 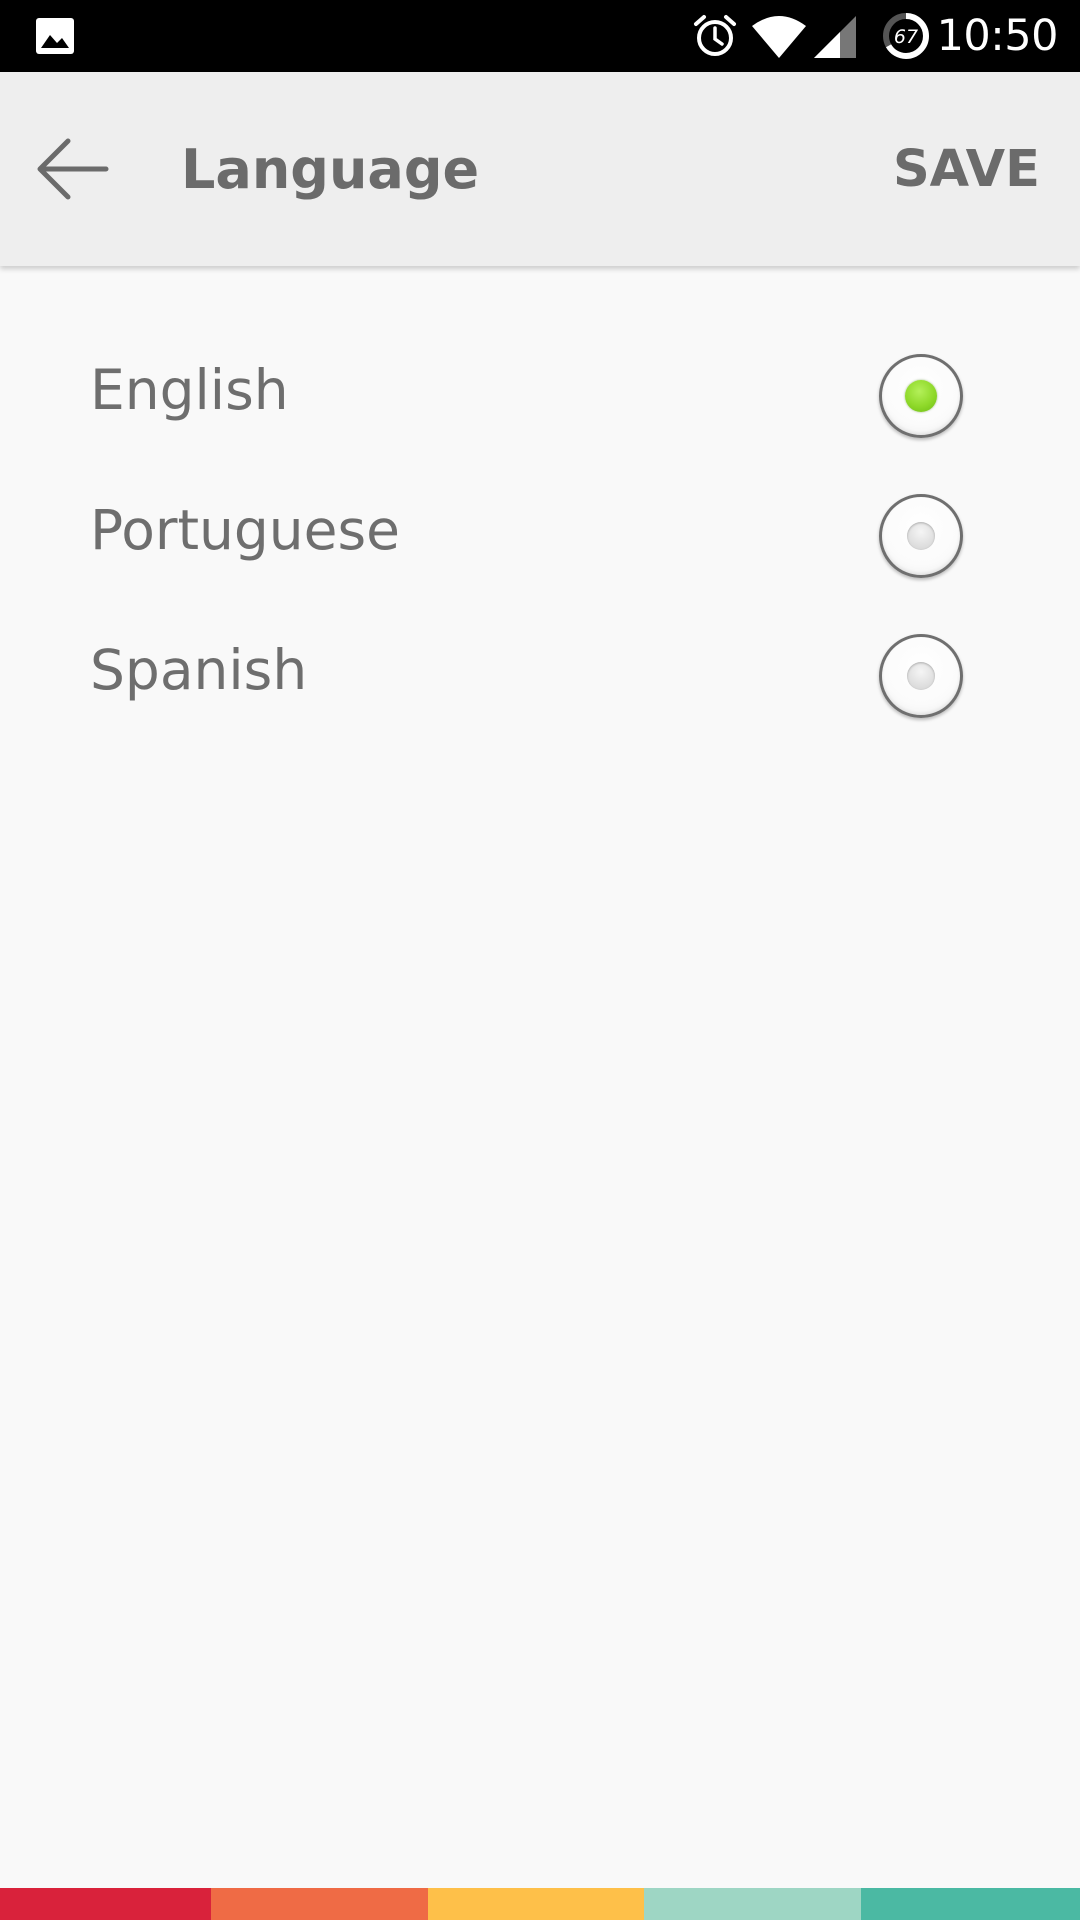 I want to click on language-option-english: English, so click(x=540, y=390).